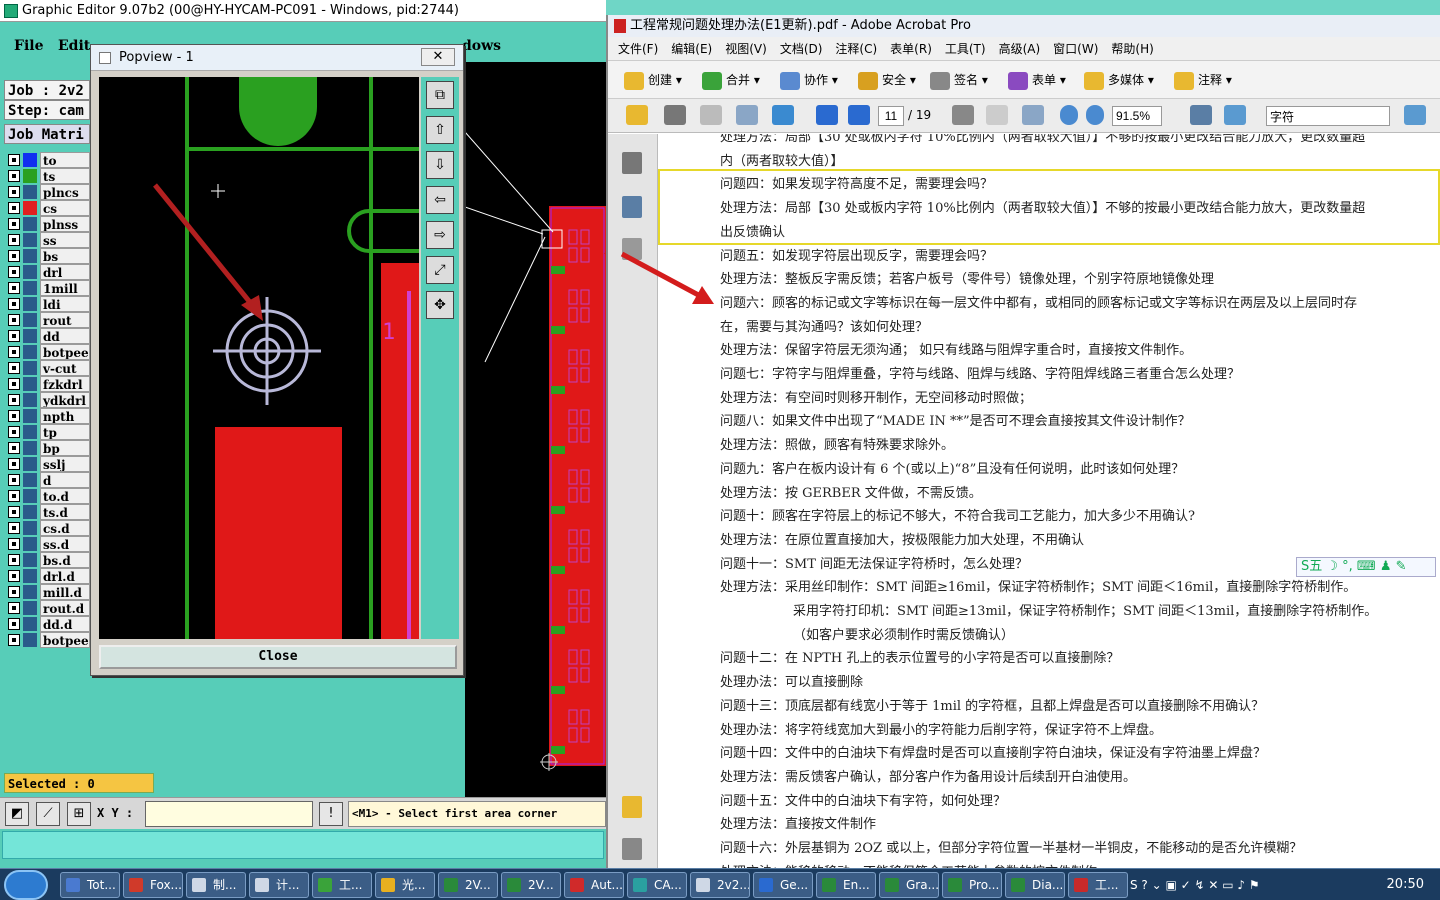 Image resolution: width=1440 pixels, height=900 pixels. Describe the element at coordinates (1132, 49) in the screenshot. I see `acrobat-menu-item: 帮助(H)` at that location.